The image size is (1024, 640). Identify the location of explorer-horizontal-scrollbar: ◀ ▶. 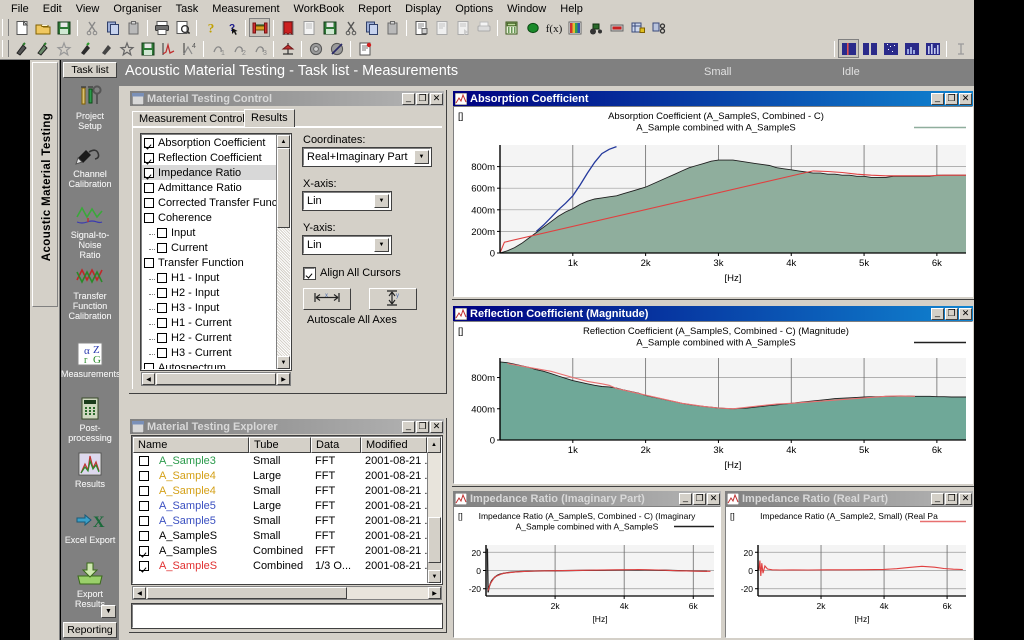
(287, 593).